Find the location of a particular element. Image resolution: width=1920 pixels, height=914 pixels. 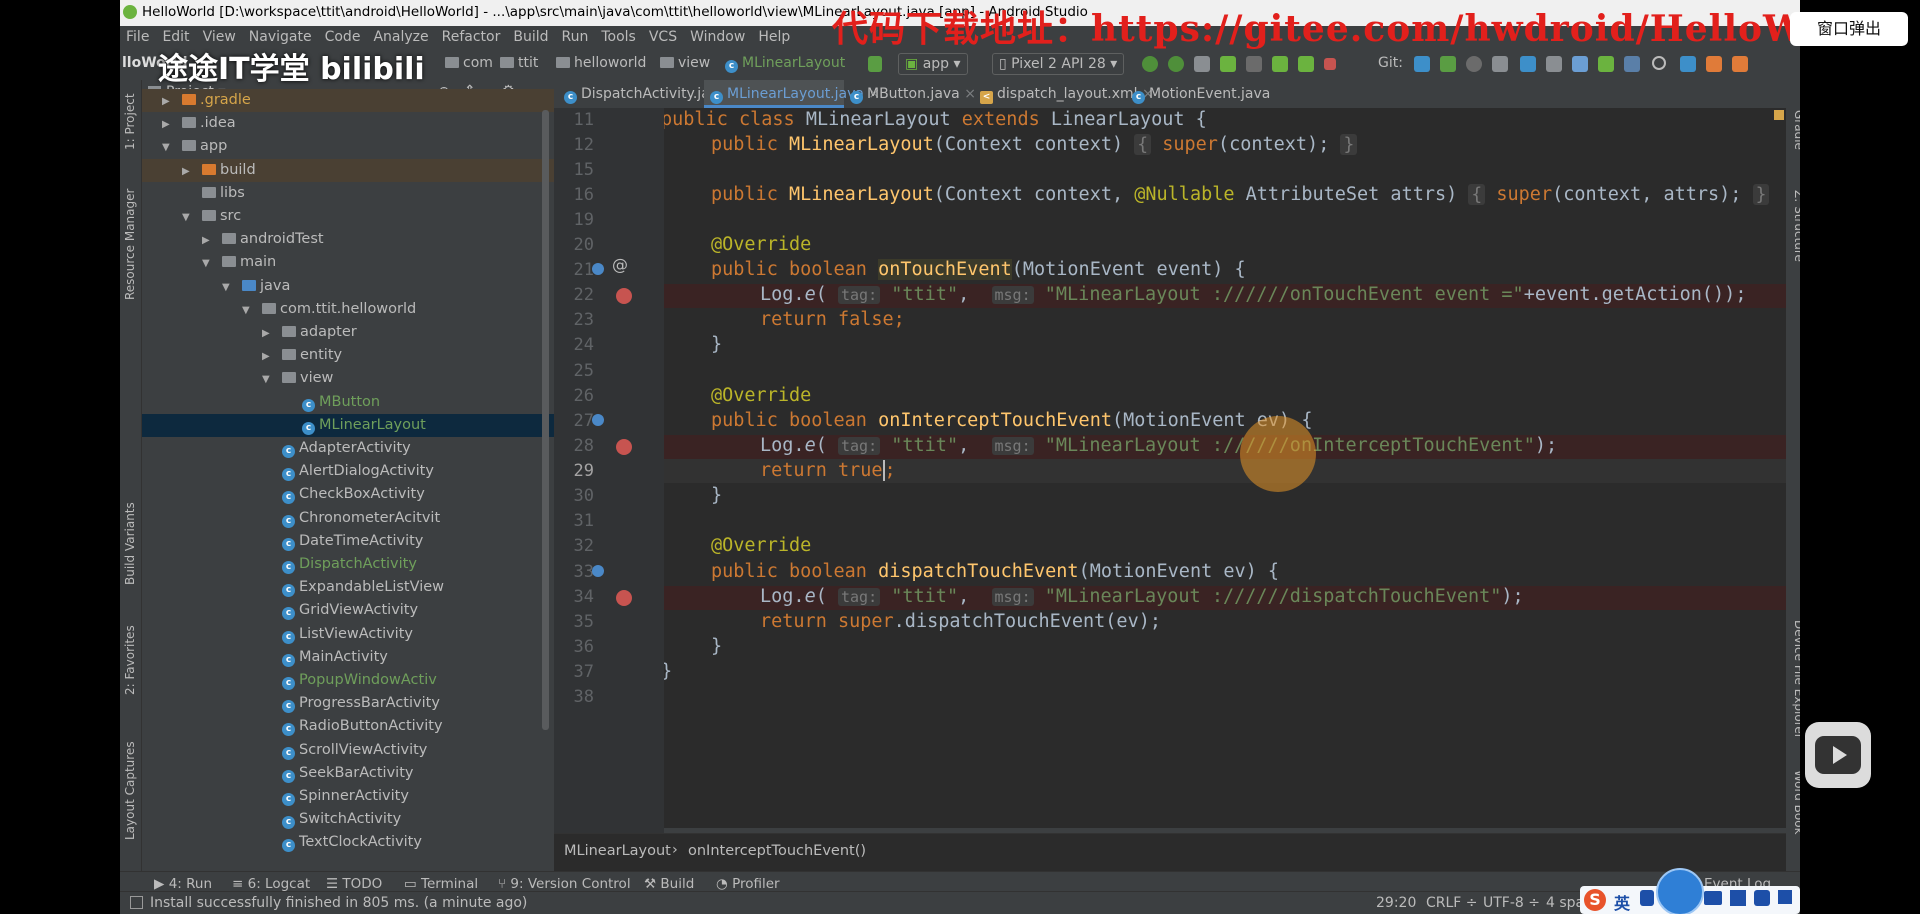

bug-icon is located at coordinates (1306, 64).